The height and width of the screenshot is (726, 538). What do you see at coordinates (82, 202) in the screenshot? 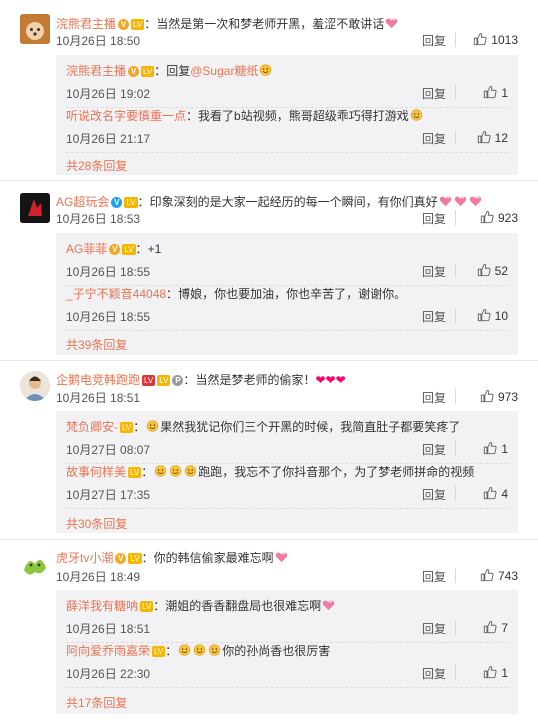
I see `username-link: AG超玩会` at bounding box center [82, 202].